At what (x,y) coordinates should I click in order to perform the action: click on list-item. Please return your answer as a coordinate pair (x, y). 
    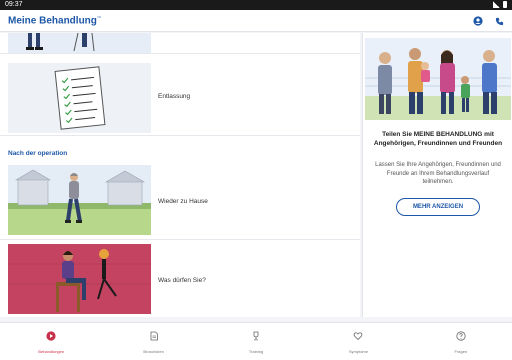
    Looking at the image, I should click on (180, 43).